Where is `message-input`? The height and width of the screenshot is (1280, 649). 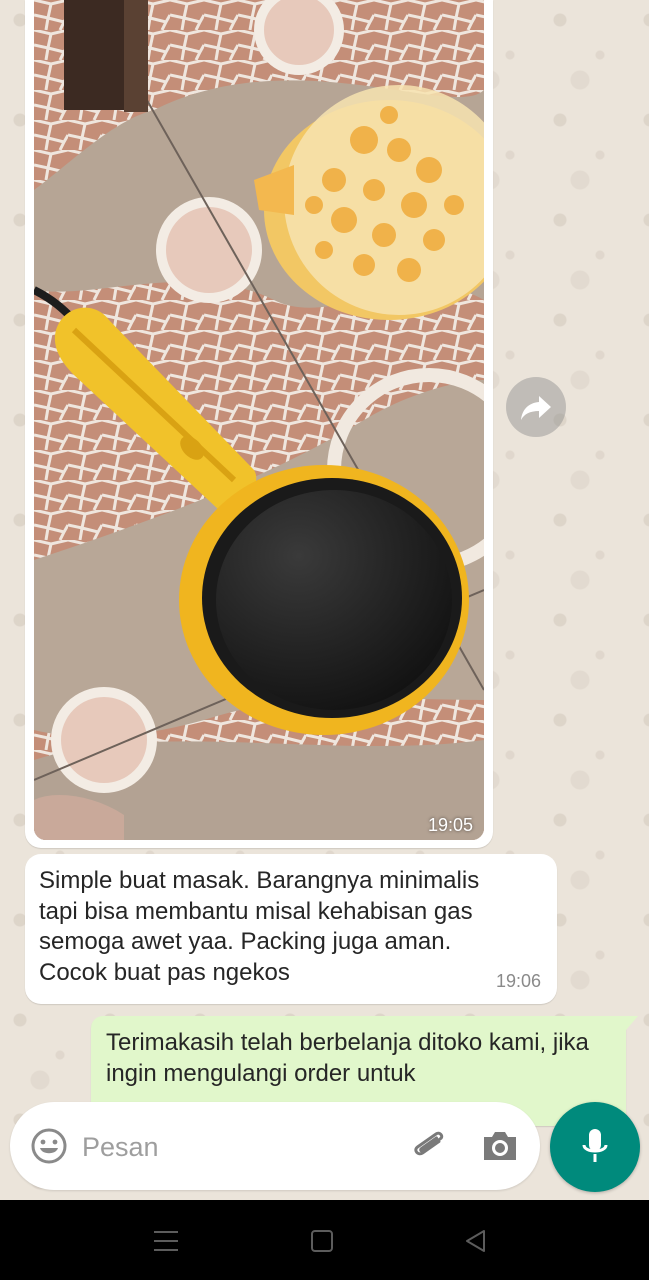 message-input is located at coordinates (242, 1147).